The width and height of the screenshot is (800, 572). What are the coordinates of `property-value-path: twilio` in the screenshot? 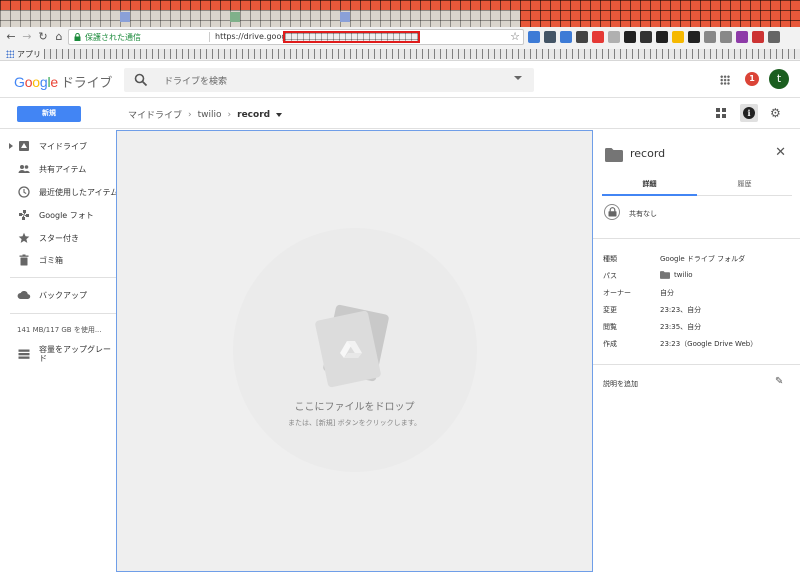 It's located at (676, 275).